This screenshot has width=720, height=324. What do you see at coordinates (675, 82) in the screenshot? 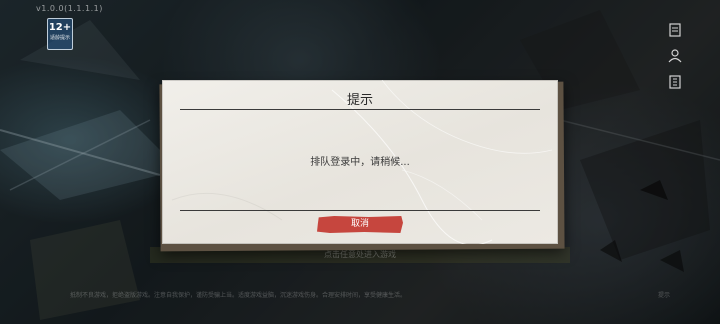
I see `menu-icon` at bounding box center [675, 82].